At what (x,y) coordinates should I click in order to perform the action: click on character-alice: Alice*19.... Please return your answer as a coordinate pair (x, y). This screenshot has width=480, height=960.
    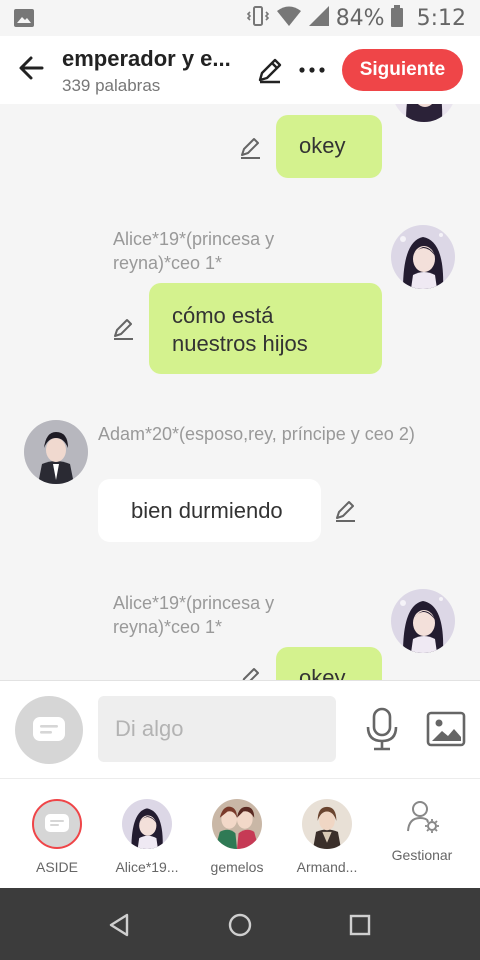
    Looking at the image, I should click on (147, 841).